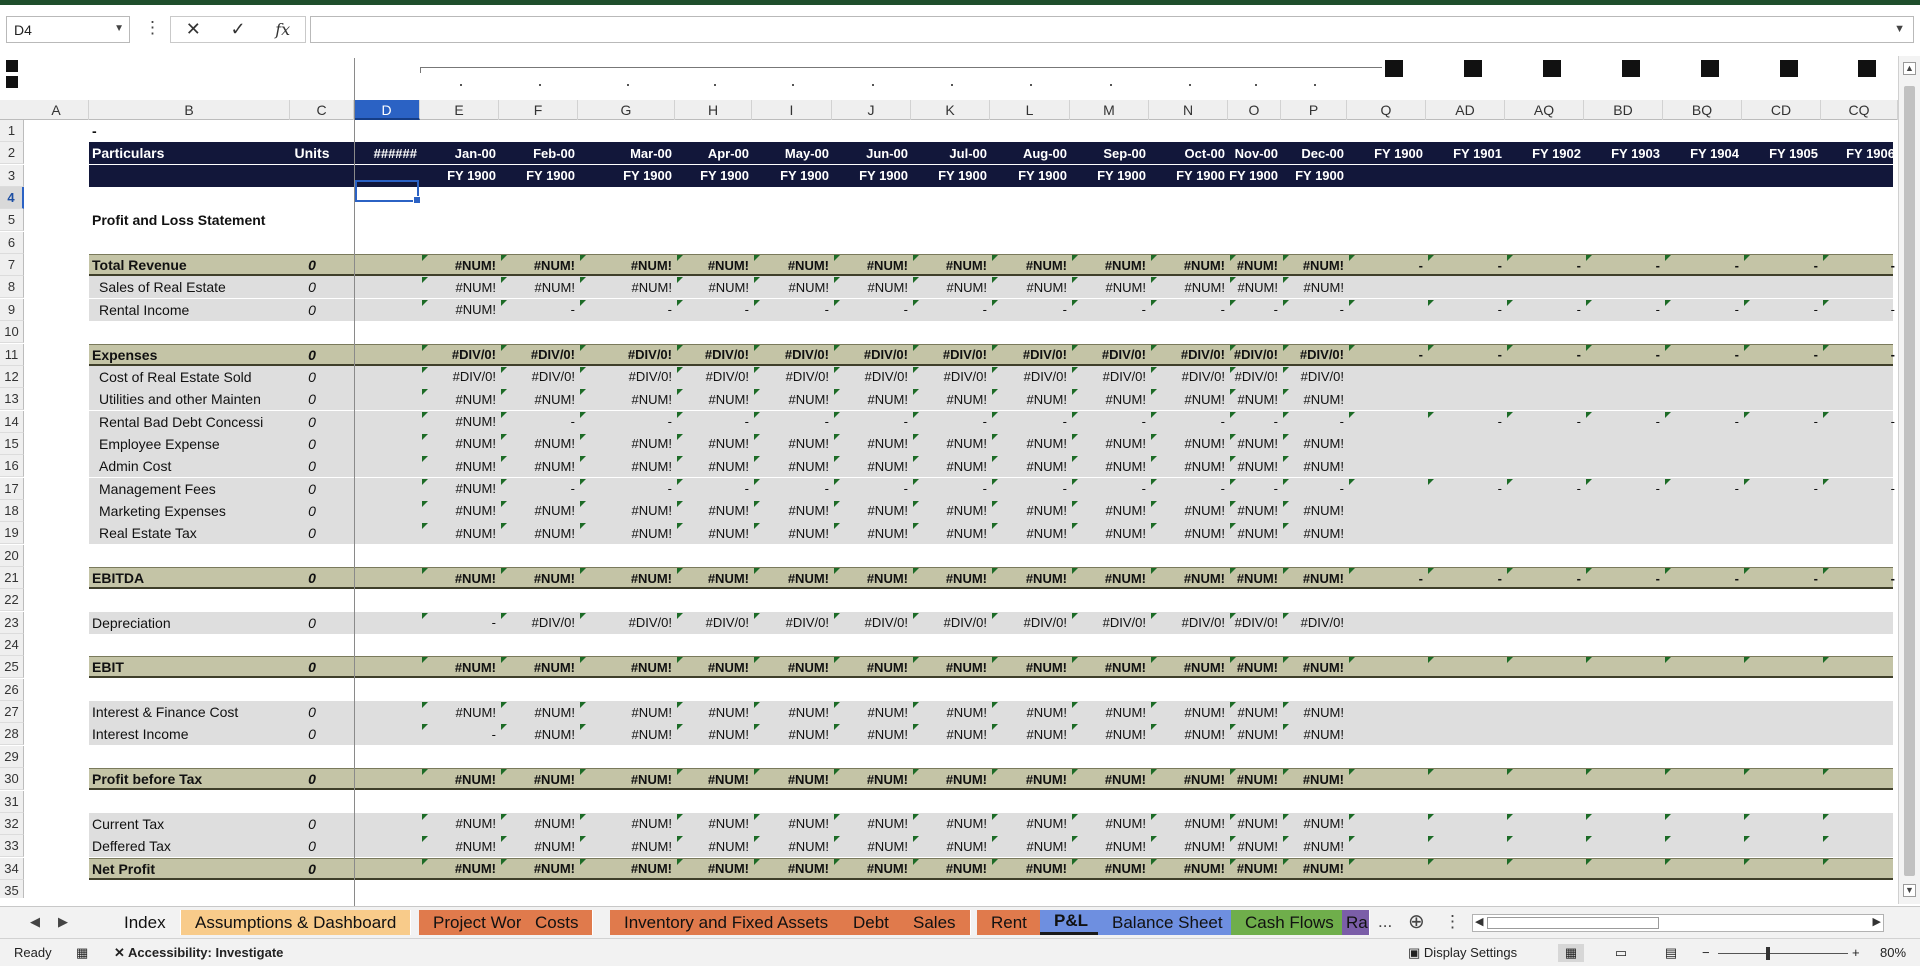 The height and width of the screenshot is (966, 1920). Describe the element at coordinates (1452, 922) in the screenshot. I see `tab-options-icon: ⋮` at that location.